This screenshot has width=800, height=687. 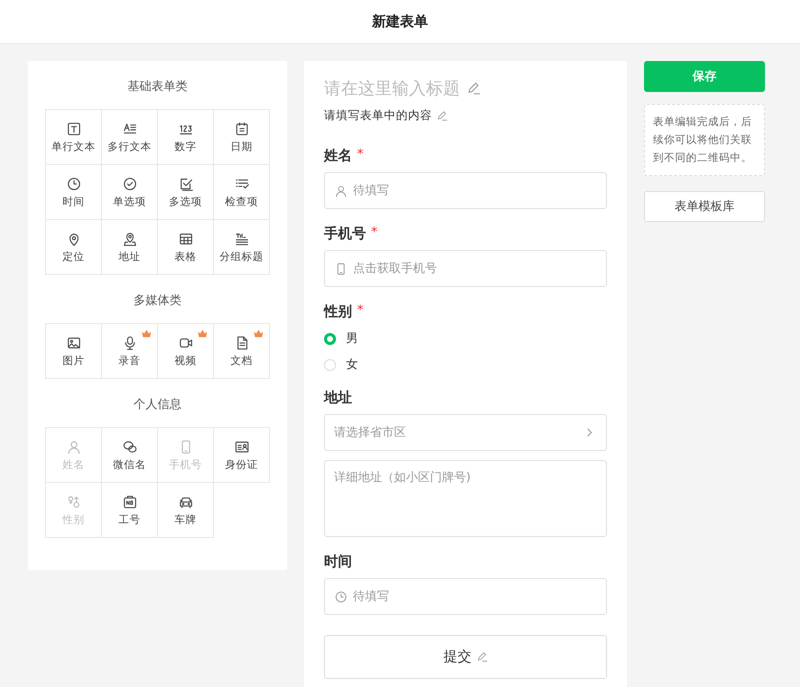 What do you see at coordinates (74, 342) in the screenshot?
I see `image-icon` at bounding box center [74, 342].